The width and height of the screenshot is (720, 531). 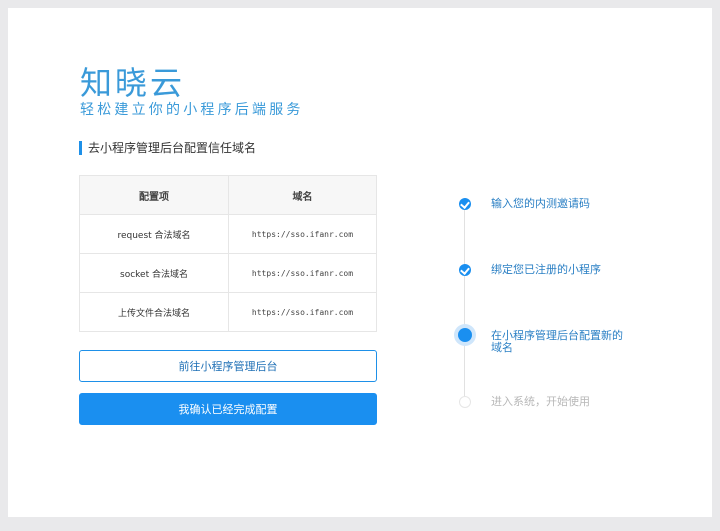 What do you see at coordinates (540, 203) in the screenshot?
I see `step-label: 输入您的内测邀请码` at bounding box center [540, 203].